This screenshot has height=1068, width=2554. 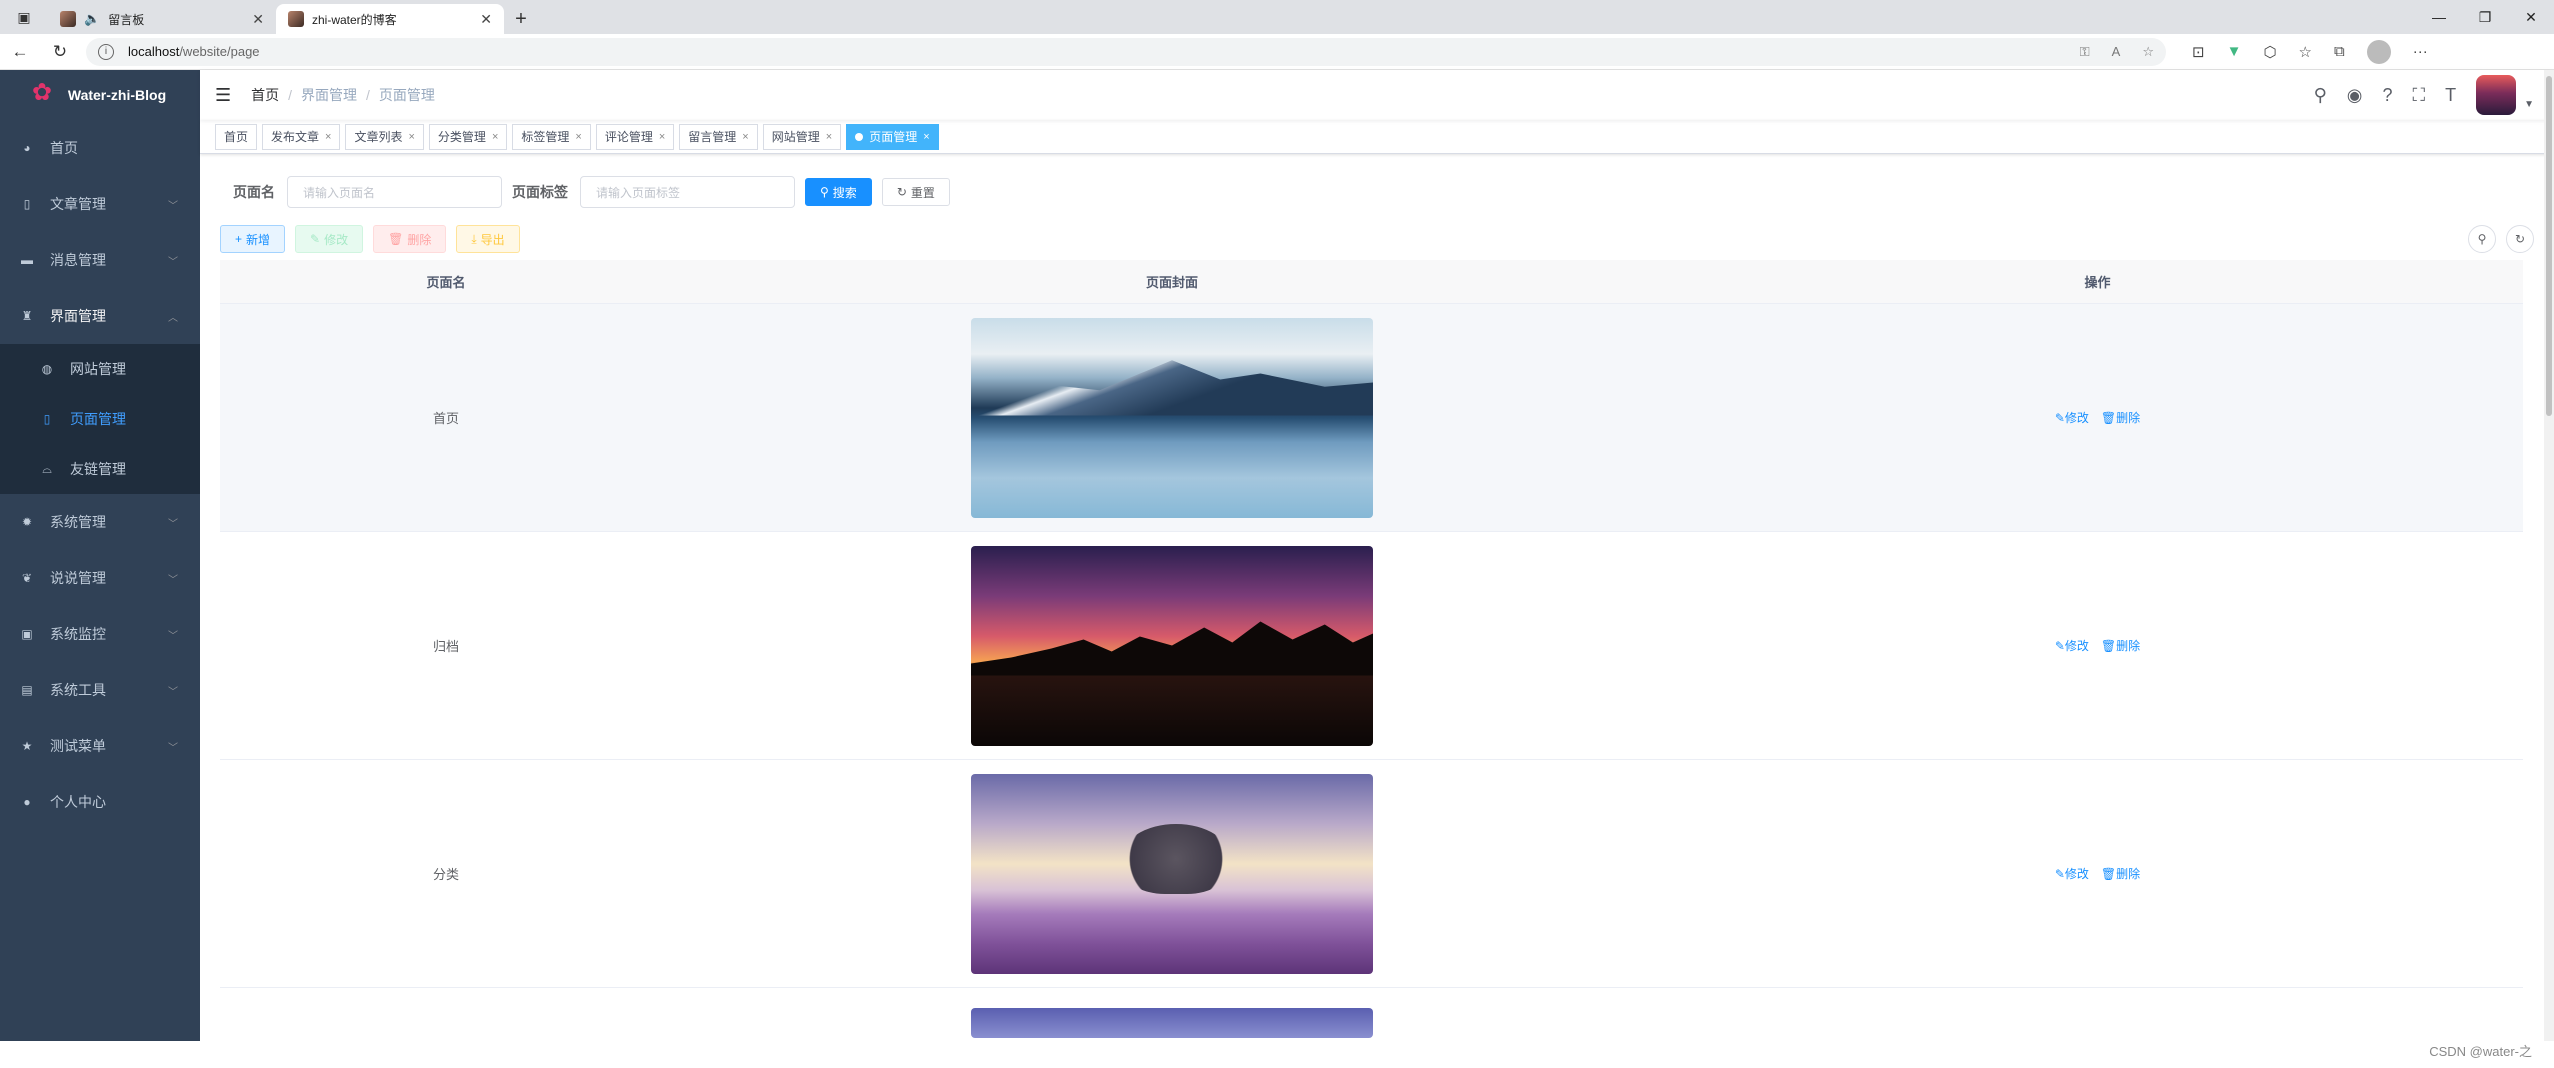 I want to click on sidebar-subitem-0: ◍ 网站管理, so click(x=100, y=369).